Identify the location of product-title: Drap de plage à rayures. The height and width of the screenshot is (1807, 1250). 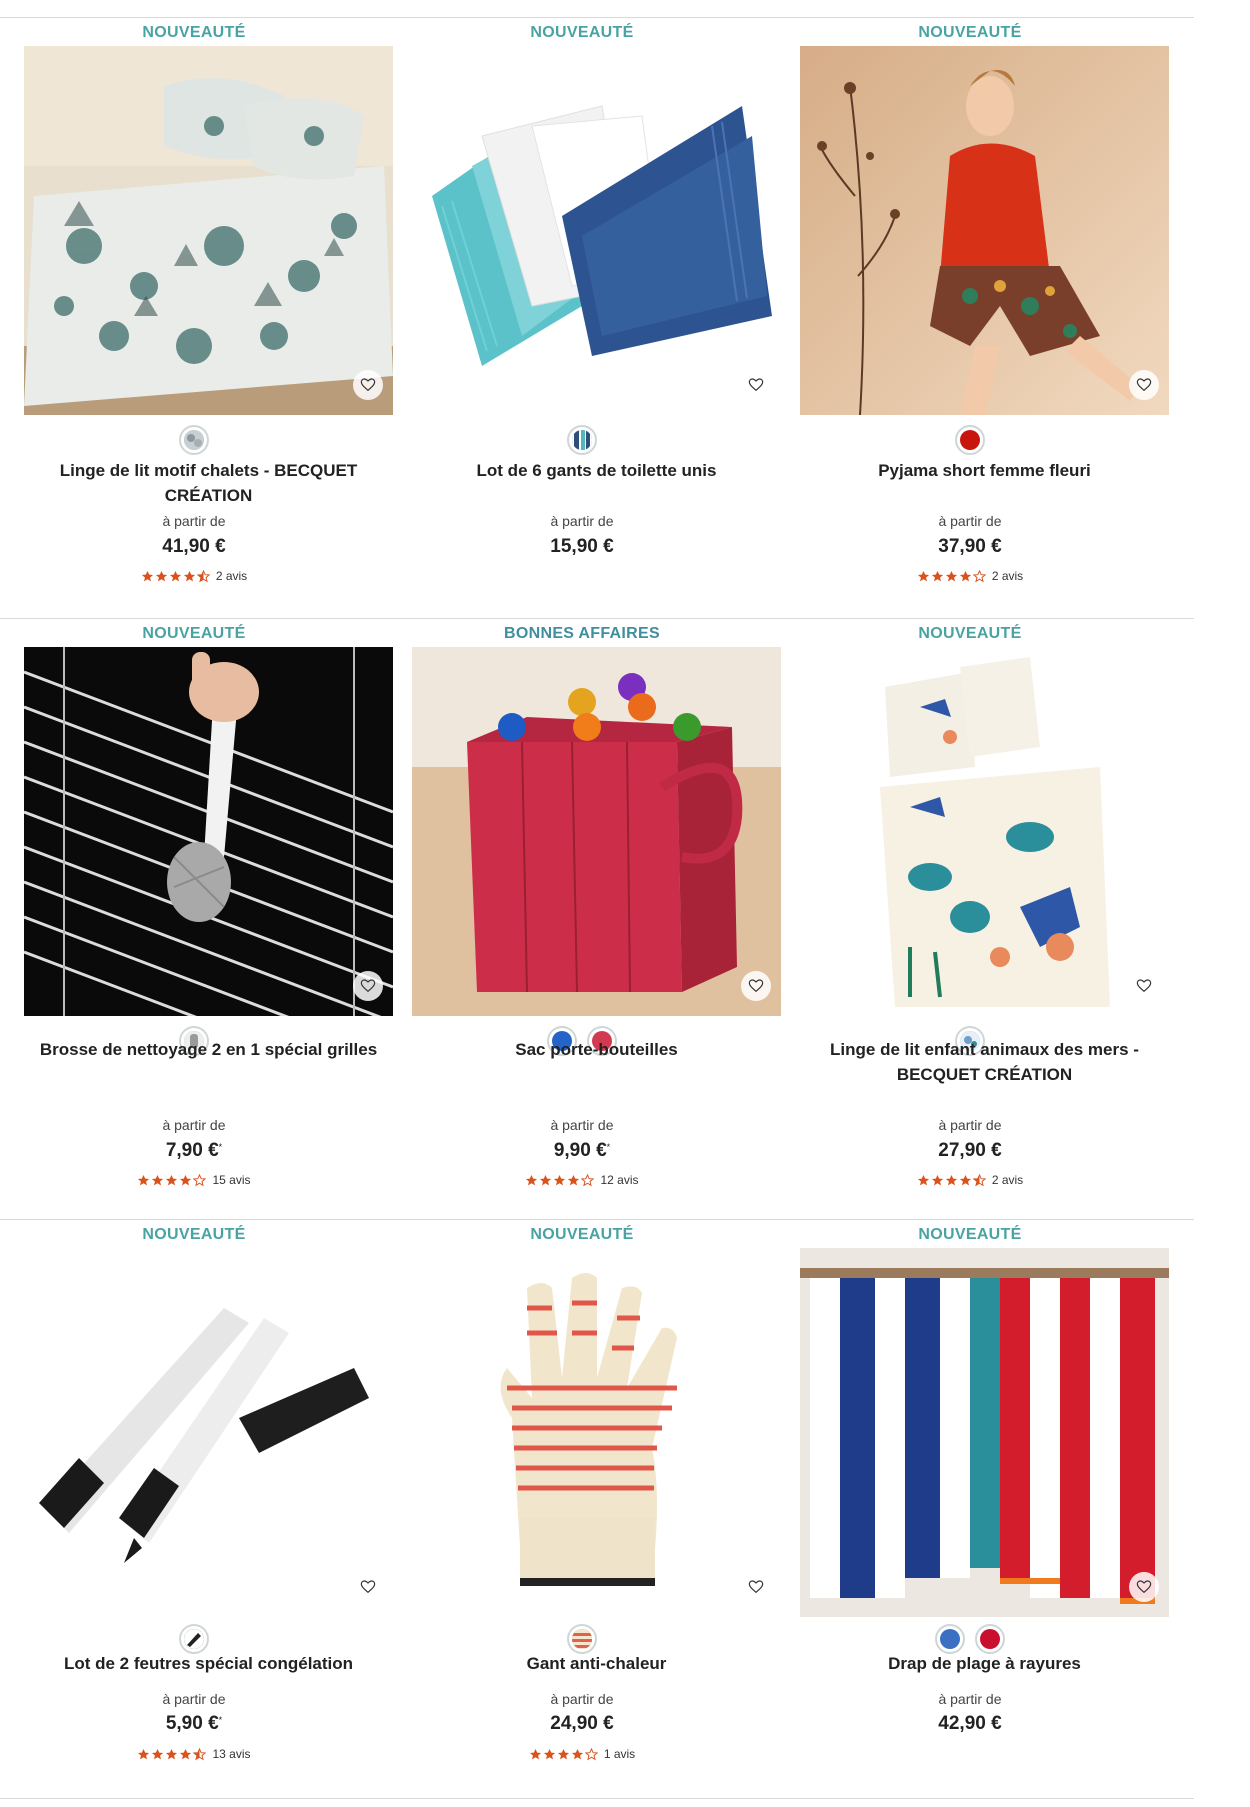
(984, 1663).